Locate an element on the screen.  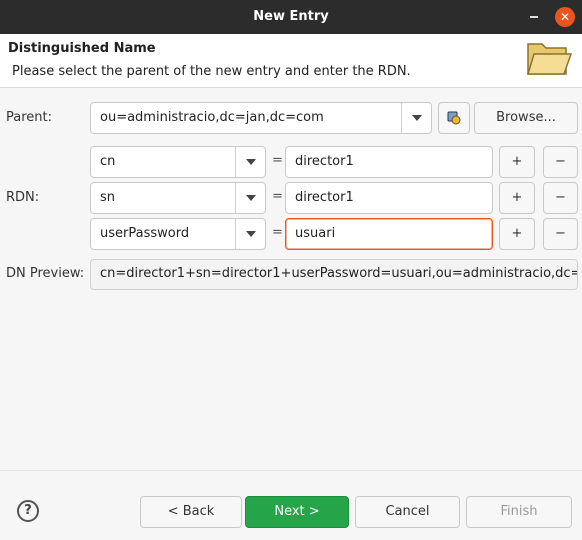
rdn-attribute-combo: userPassword is located at coordinates (178, 234).